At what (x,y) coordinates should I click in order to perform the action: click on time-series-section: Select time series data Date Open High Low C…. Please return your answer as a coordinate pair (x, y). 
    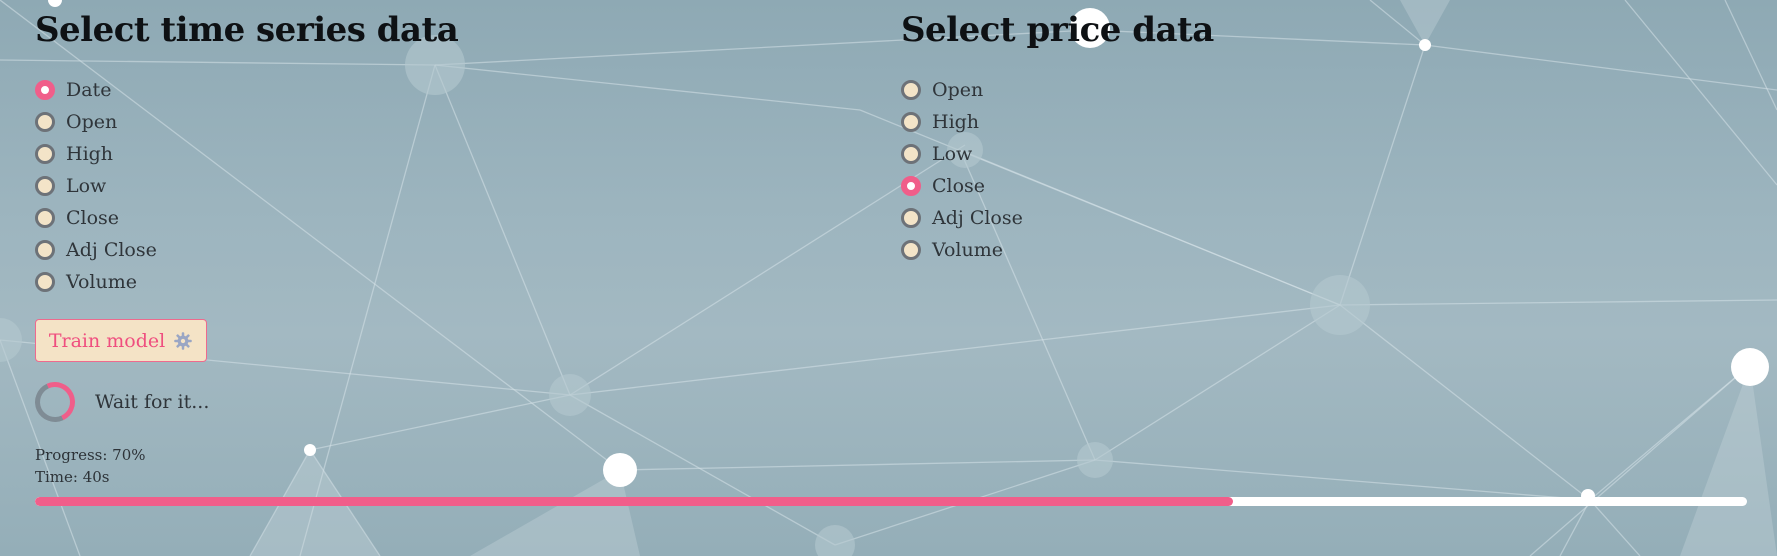
    Looking at the image, I should click on (247, 154).